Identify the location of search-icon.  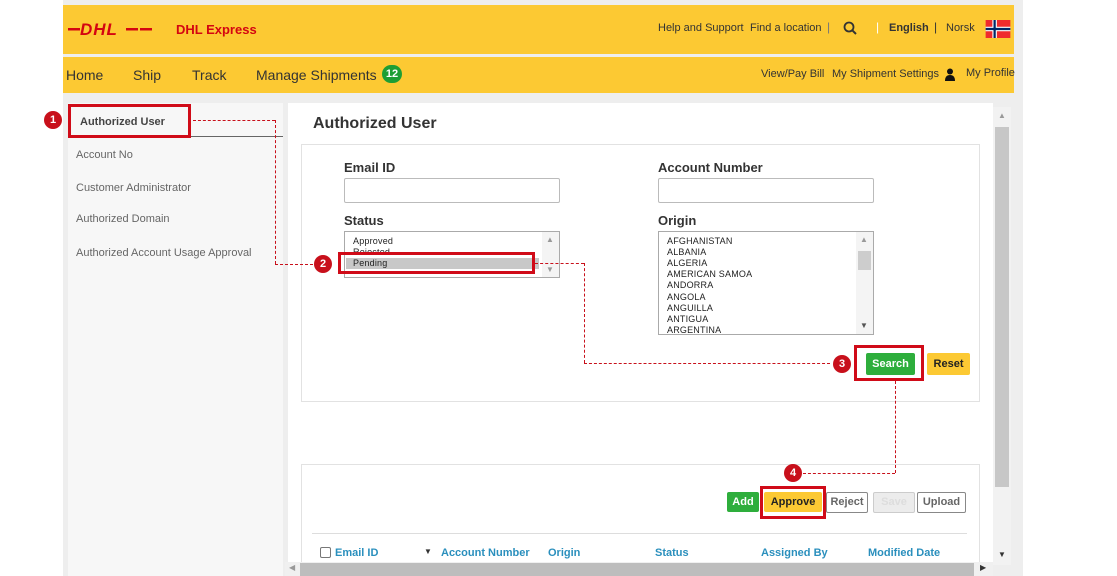
(850, 28).